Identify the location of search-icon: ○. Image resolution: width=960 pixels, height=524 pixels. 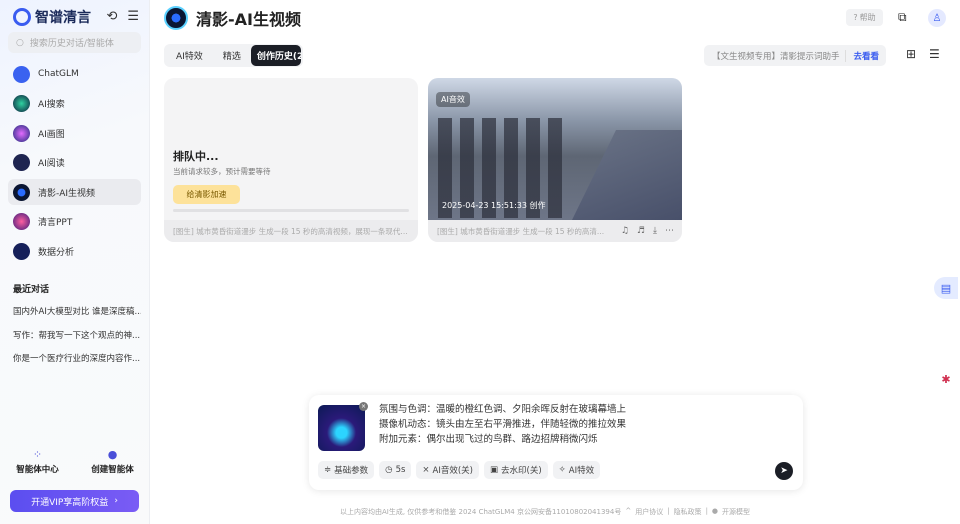
(20, 42).